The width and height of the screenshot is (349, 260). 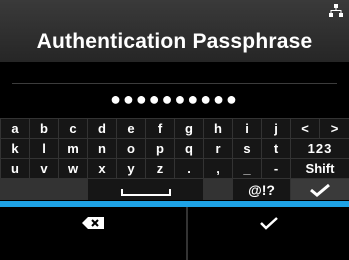 I want to click on shift-key: Shift, so click(x=320, y=168).